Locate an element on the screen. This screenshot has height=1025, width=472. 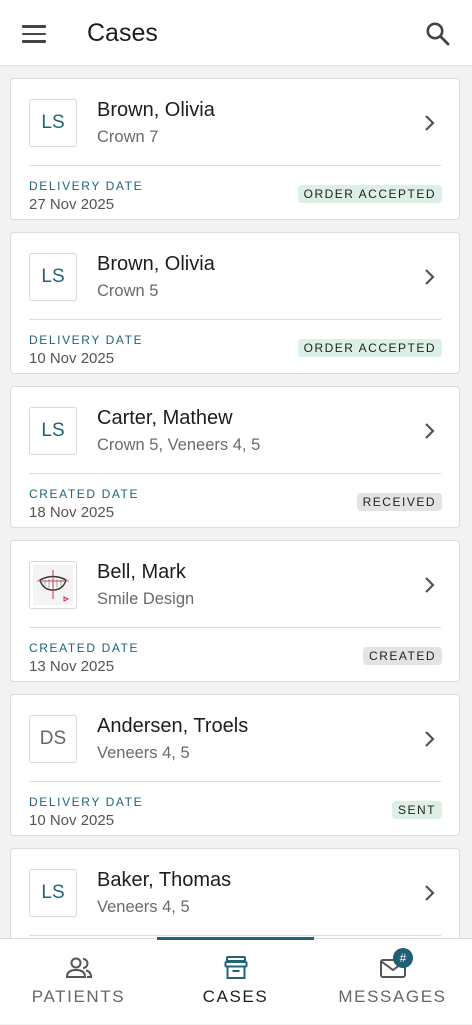
case-items: Crown 7 is located at coordinates (128, 137).